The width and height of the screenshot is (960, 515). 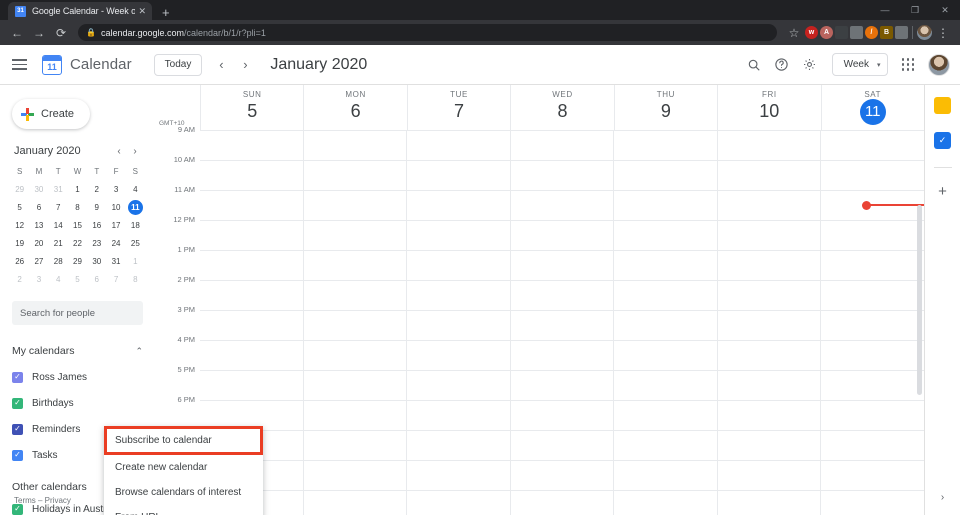 I want to click on calendar-list-item: ✓ Ross James, so click(x=77, y=377).